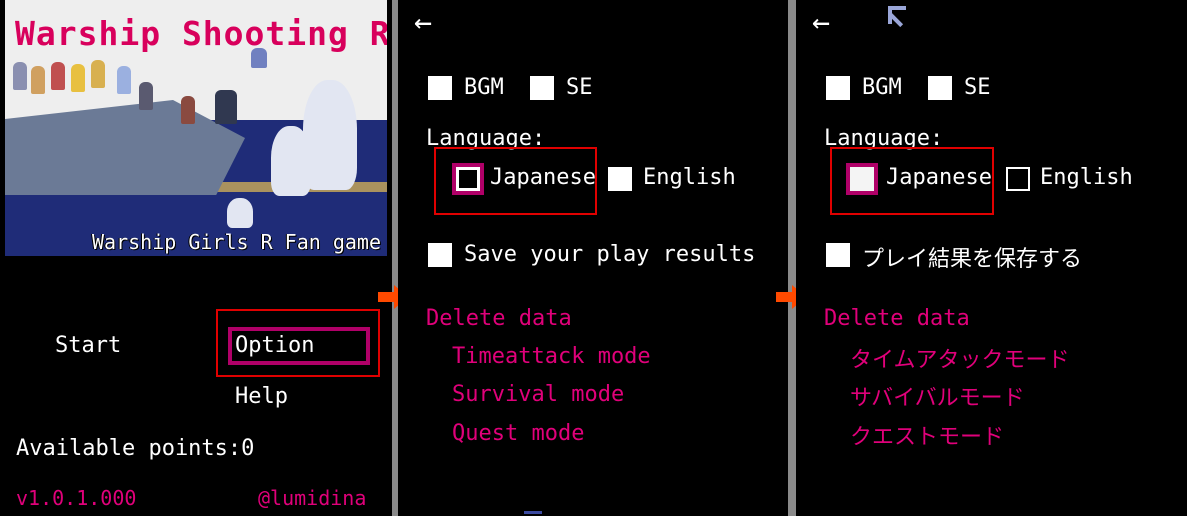 Image resolution: width=1187 pixels, height=516 pixels. Describe the element at coordinates (312, 498) in the screenshot. I see `author-label: @lumidina` at that location.